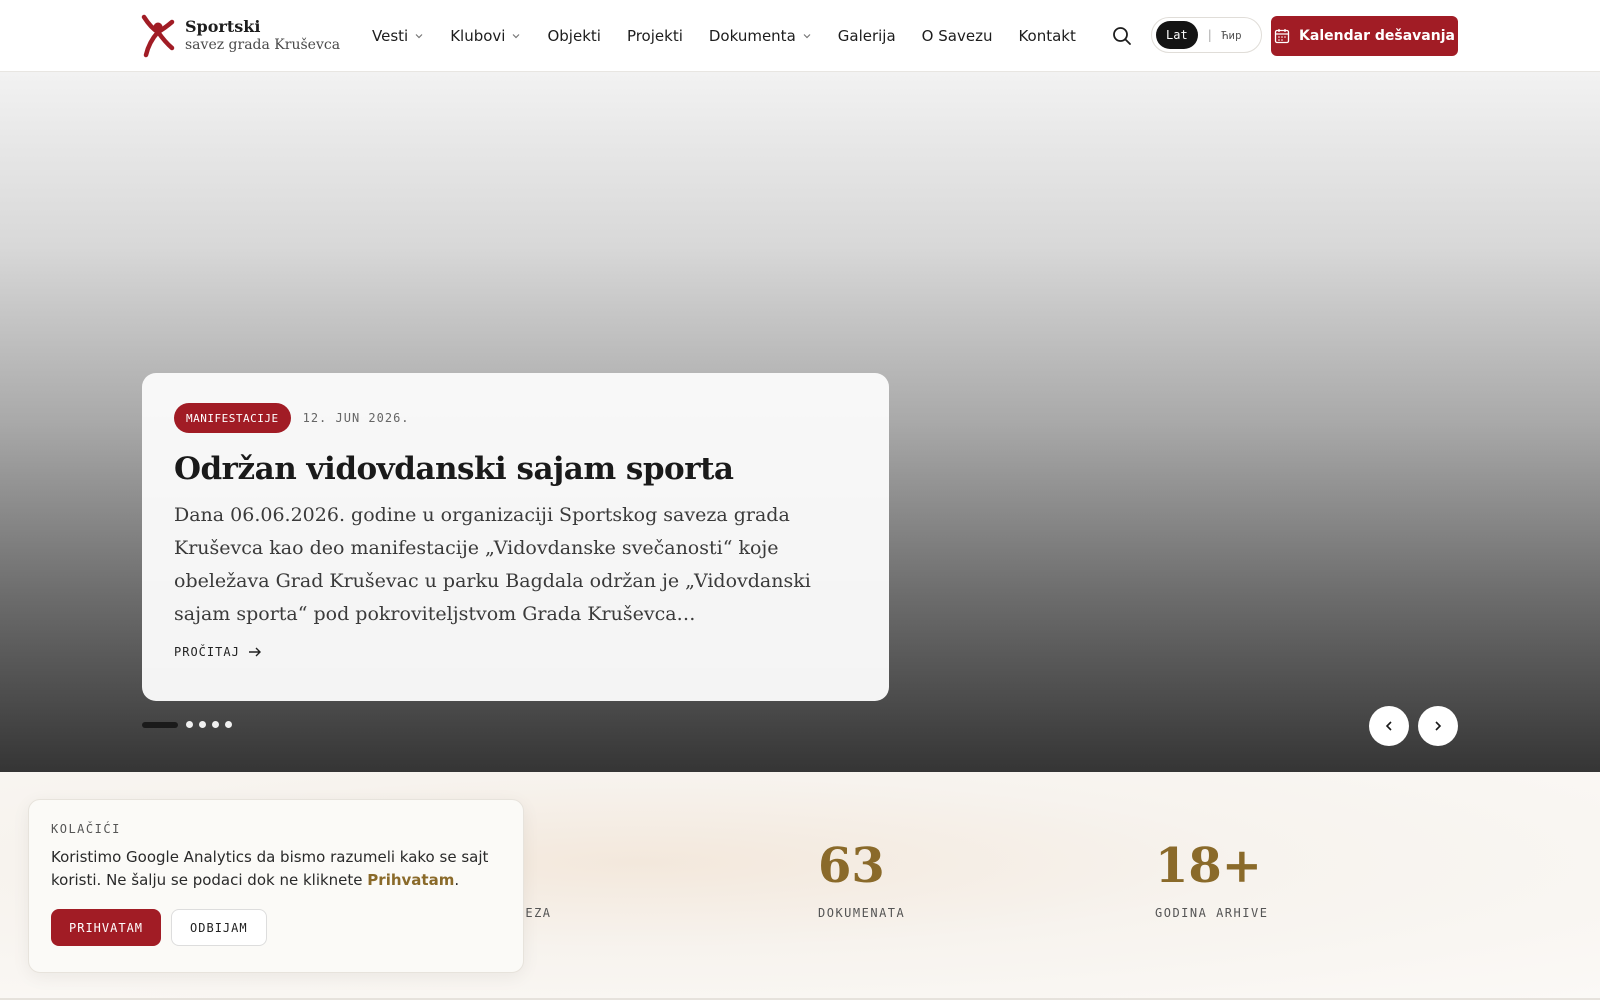  I want to click on logo-mark-icon, so click(158, 36).